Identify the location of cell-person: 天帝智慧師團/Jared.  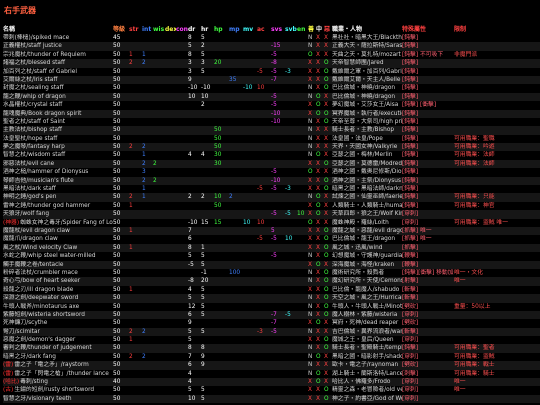
(367, 63).